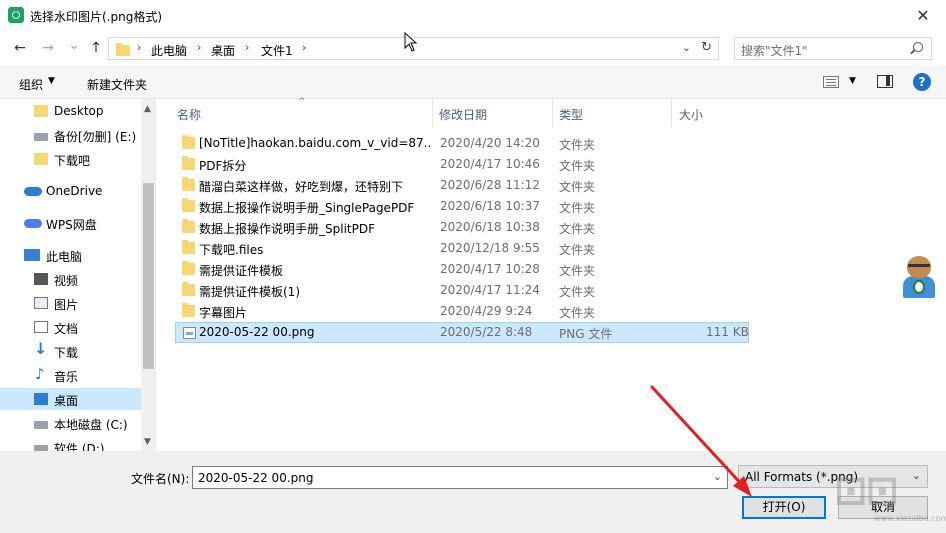  Describe the element at coordinates (31, 84) in the screenshot. I see `organize-button: 组织` at that location.